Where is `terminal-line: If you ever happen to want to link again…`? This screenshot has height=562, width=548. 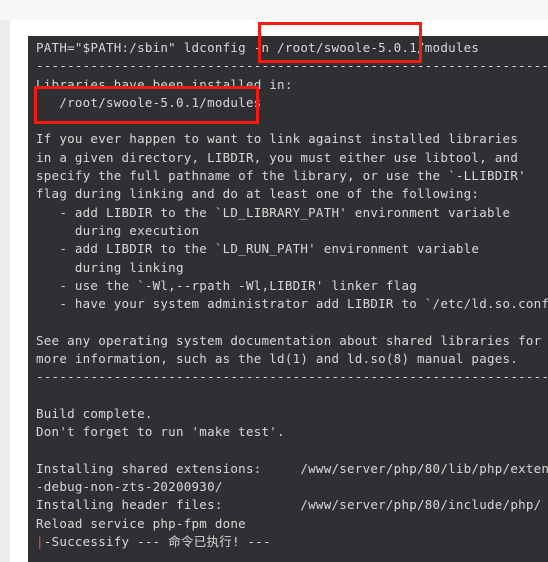 terminal-line: If you ever happen to want to link again… is located at coordinates (277, 139).